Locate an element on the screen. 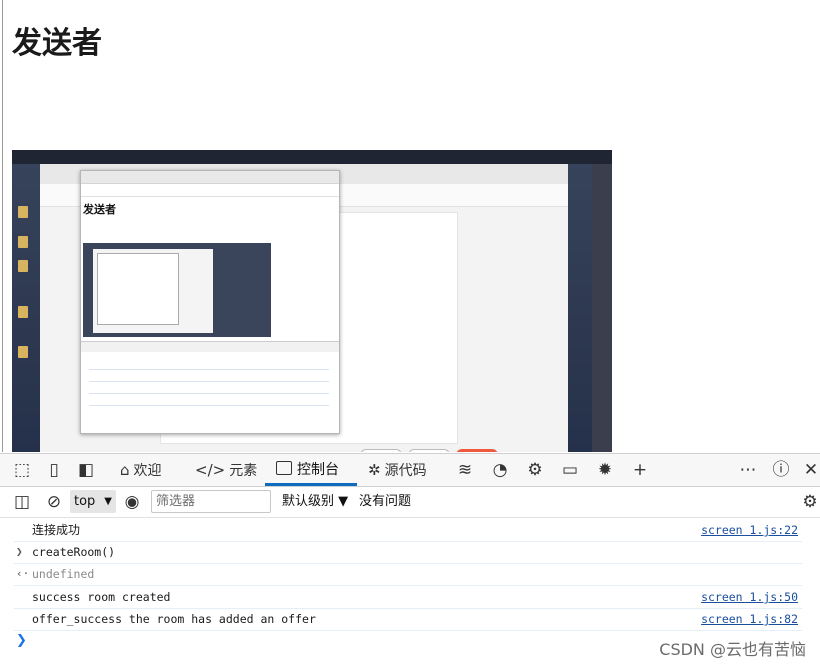 The image size is (820, 668). tab-elements: </> 元素 is located at coordinates (226, 470).